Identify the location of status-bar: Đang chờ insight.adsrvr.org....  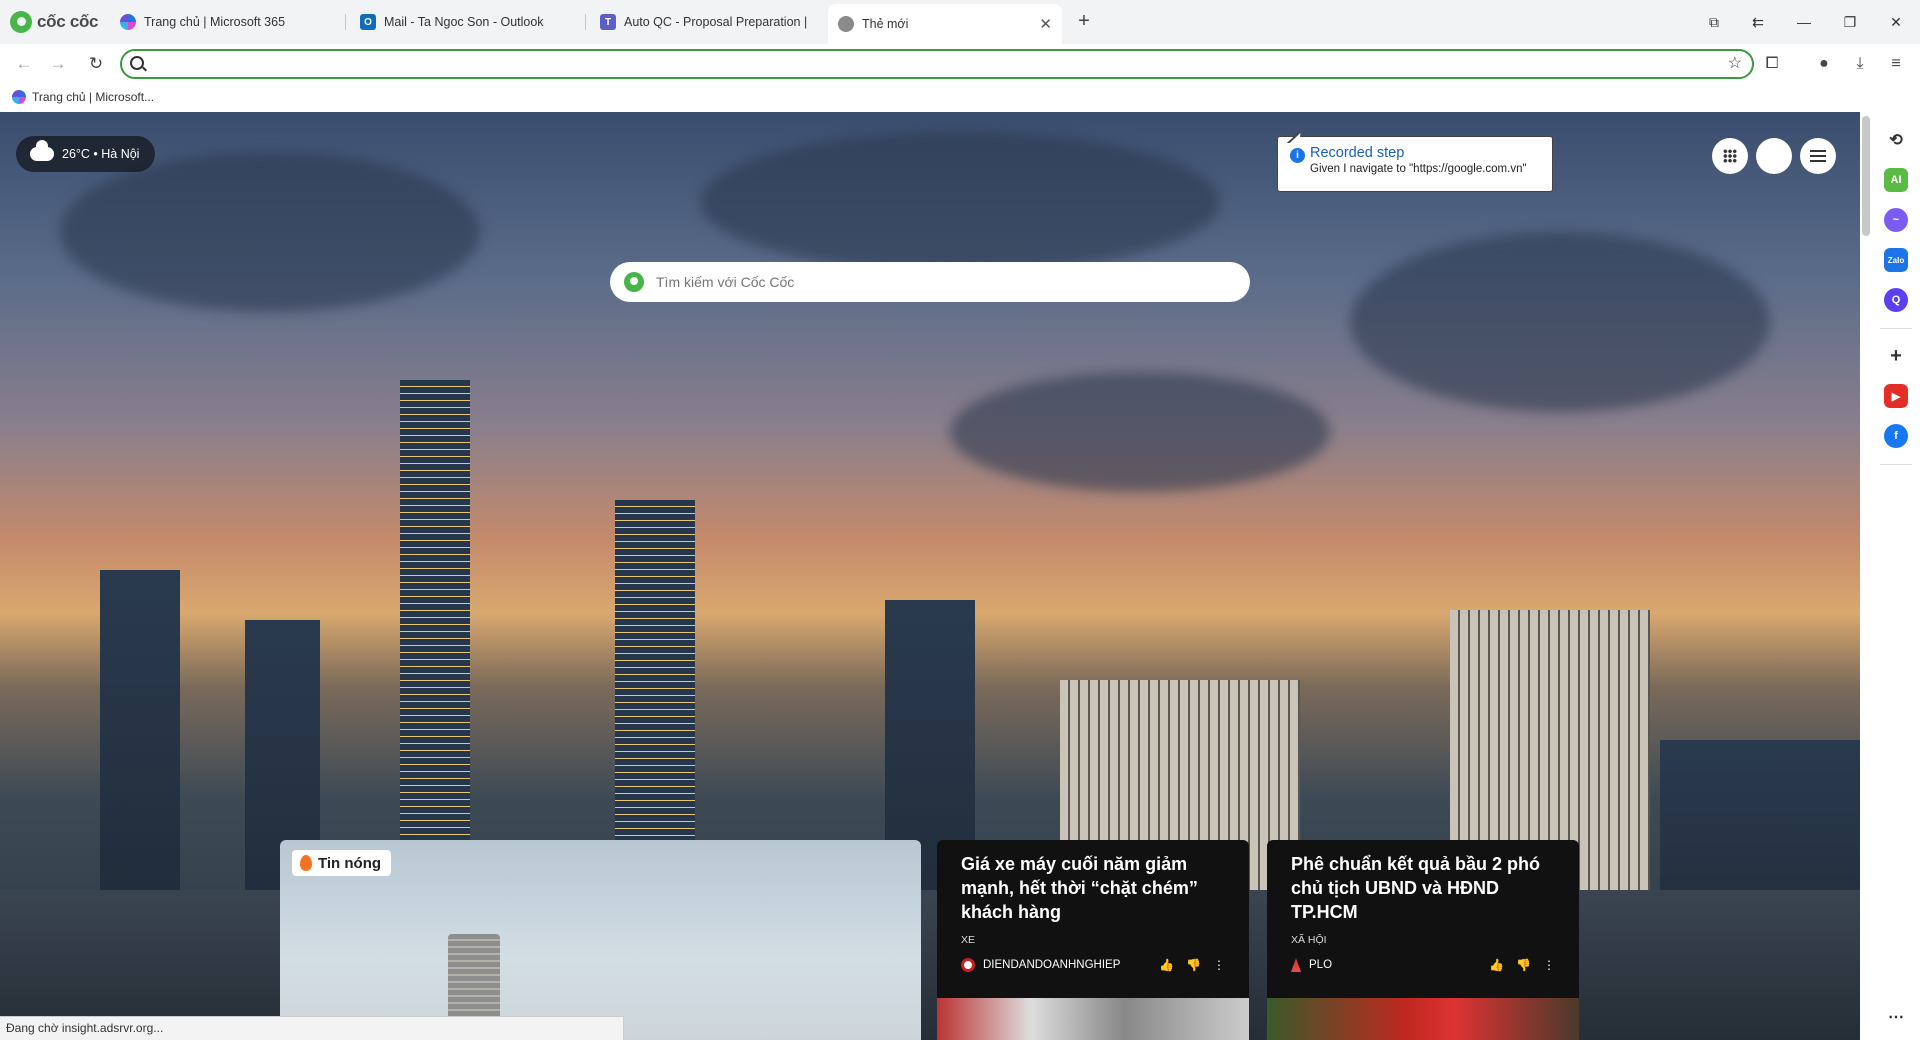
(312, 1028).